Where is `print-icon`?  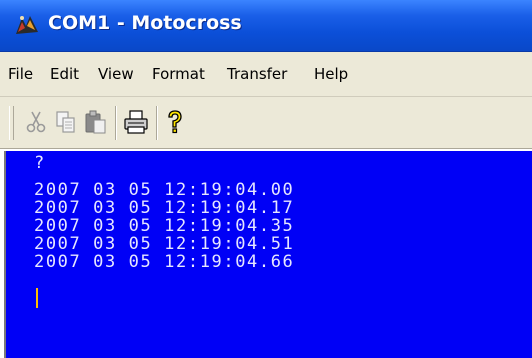
print-icon is located at coordinates (136, 122).